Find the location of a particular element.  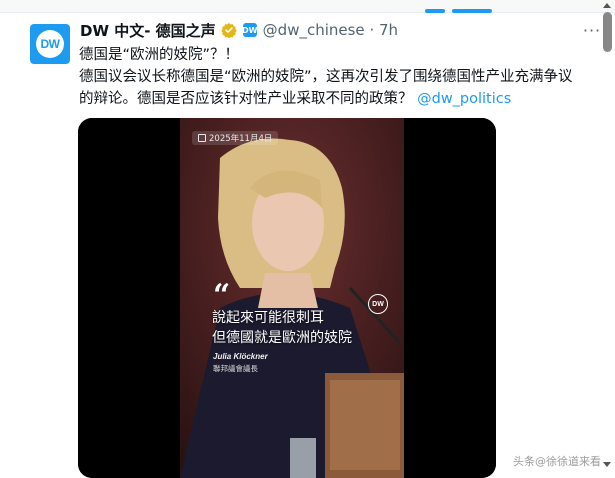

video-caption: 說起來可能很刺耳 但德國就是歐洲的妓院 is located at coordinates (282, 328).